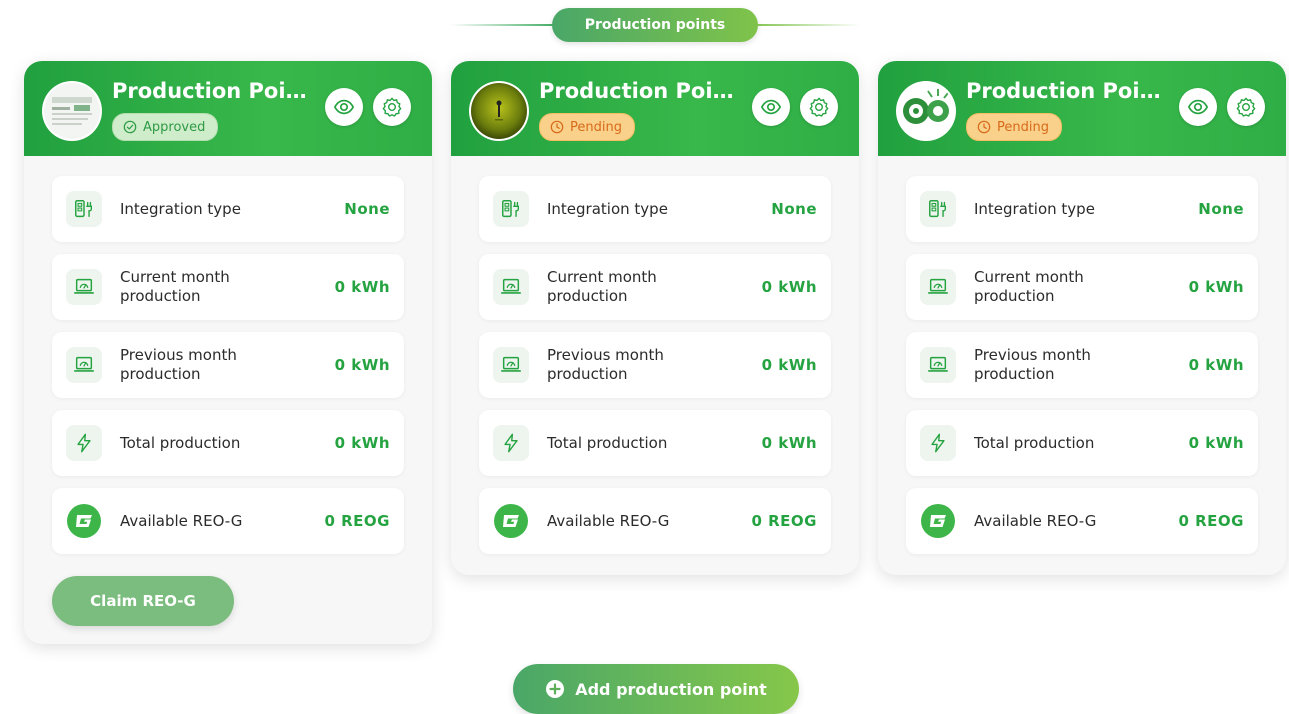 The image size is (1289, 714). Describe the element at coordinates (555, 689) in the screenshot. I see `plus-circle-icon` at that location.